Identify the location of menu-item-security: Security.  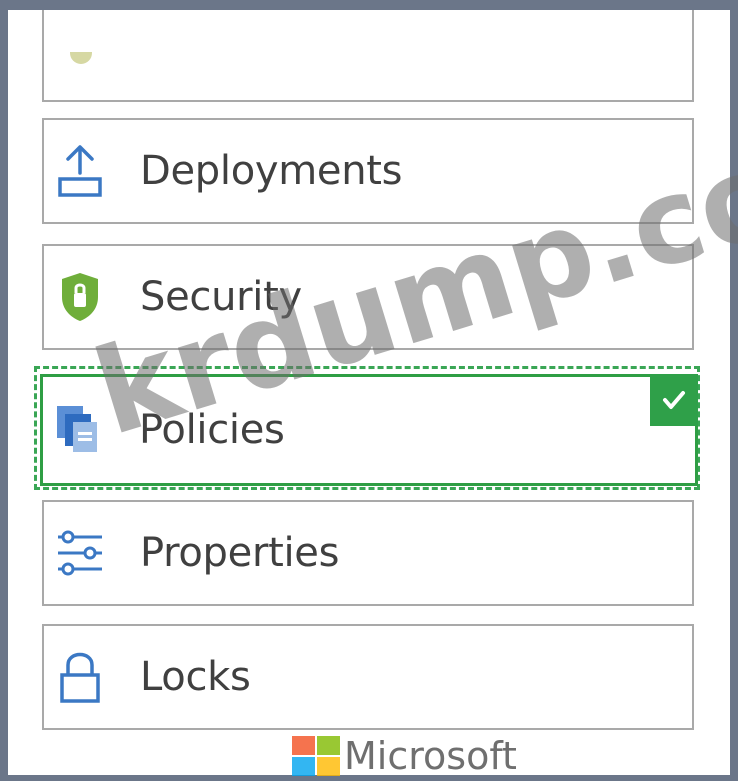
(368, 297).